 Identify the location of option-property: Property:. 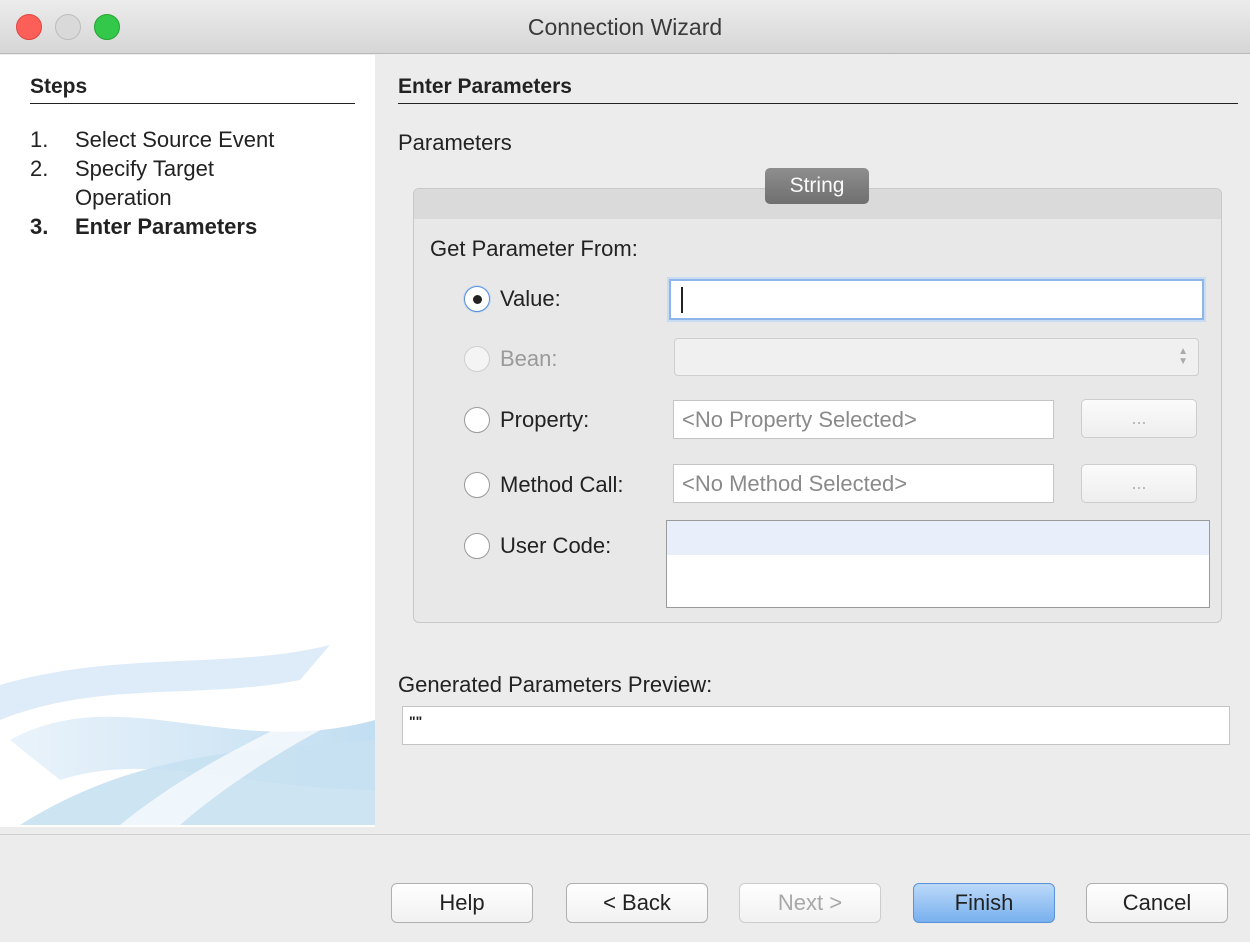
(526, 420).